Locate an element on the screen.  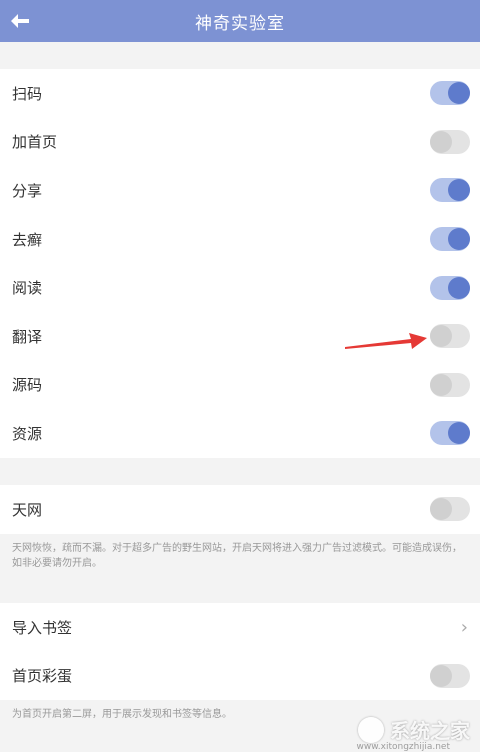
bookmarks-section: 导入书签 › 首页彩蛋 is located at coordinates (240, 652).